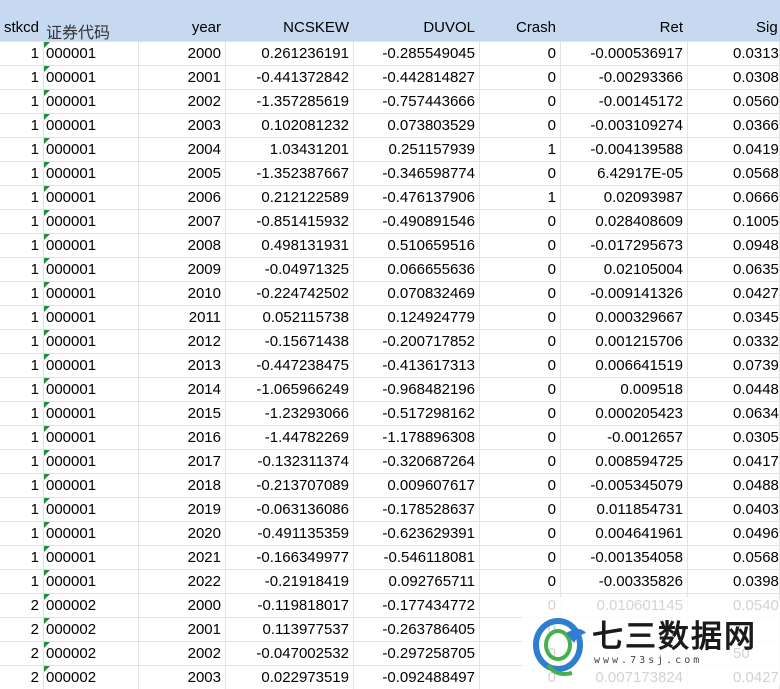  I want to click on cell-sig: 0.042748, so click(734, 677).